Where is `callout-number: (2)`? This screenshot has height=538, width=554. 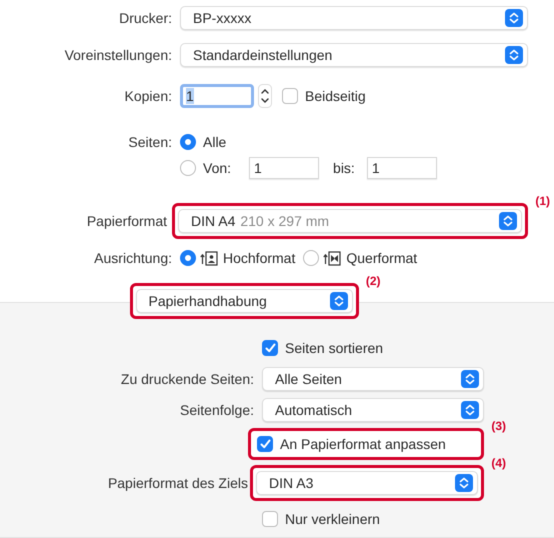 callout-number: (2) is located at coordinates (373, 281).